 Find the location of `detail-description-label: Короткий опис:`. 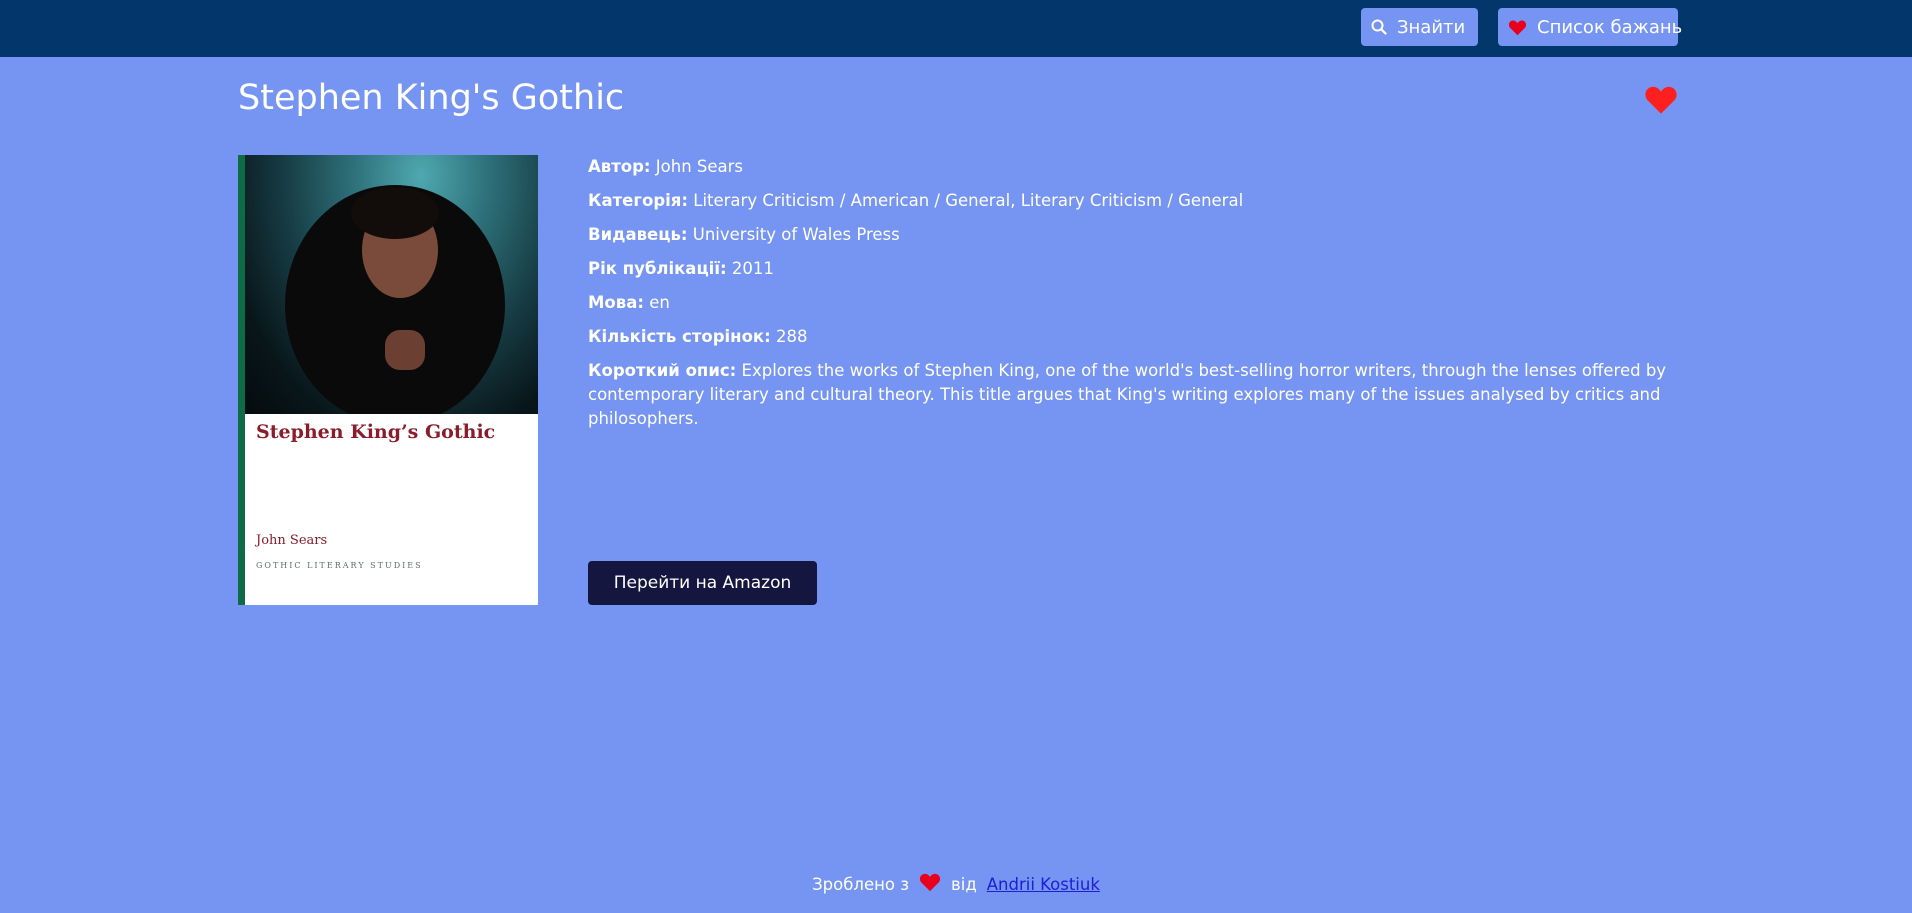

detail-description-label: Короткий опис: is located at coordinates (662, 370).